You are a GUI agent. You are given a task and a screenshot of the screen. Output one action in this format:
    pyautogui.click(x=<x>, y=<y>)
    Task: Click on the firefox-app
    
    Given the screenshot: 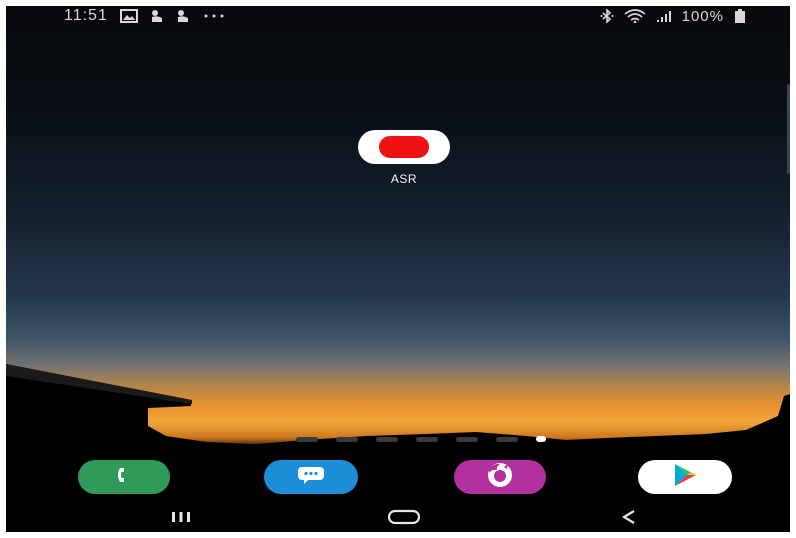 What is the action you would take?
    pyautogui.click(x=500, y=477)
    